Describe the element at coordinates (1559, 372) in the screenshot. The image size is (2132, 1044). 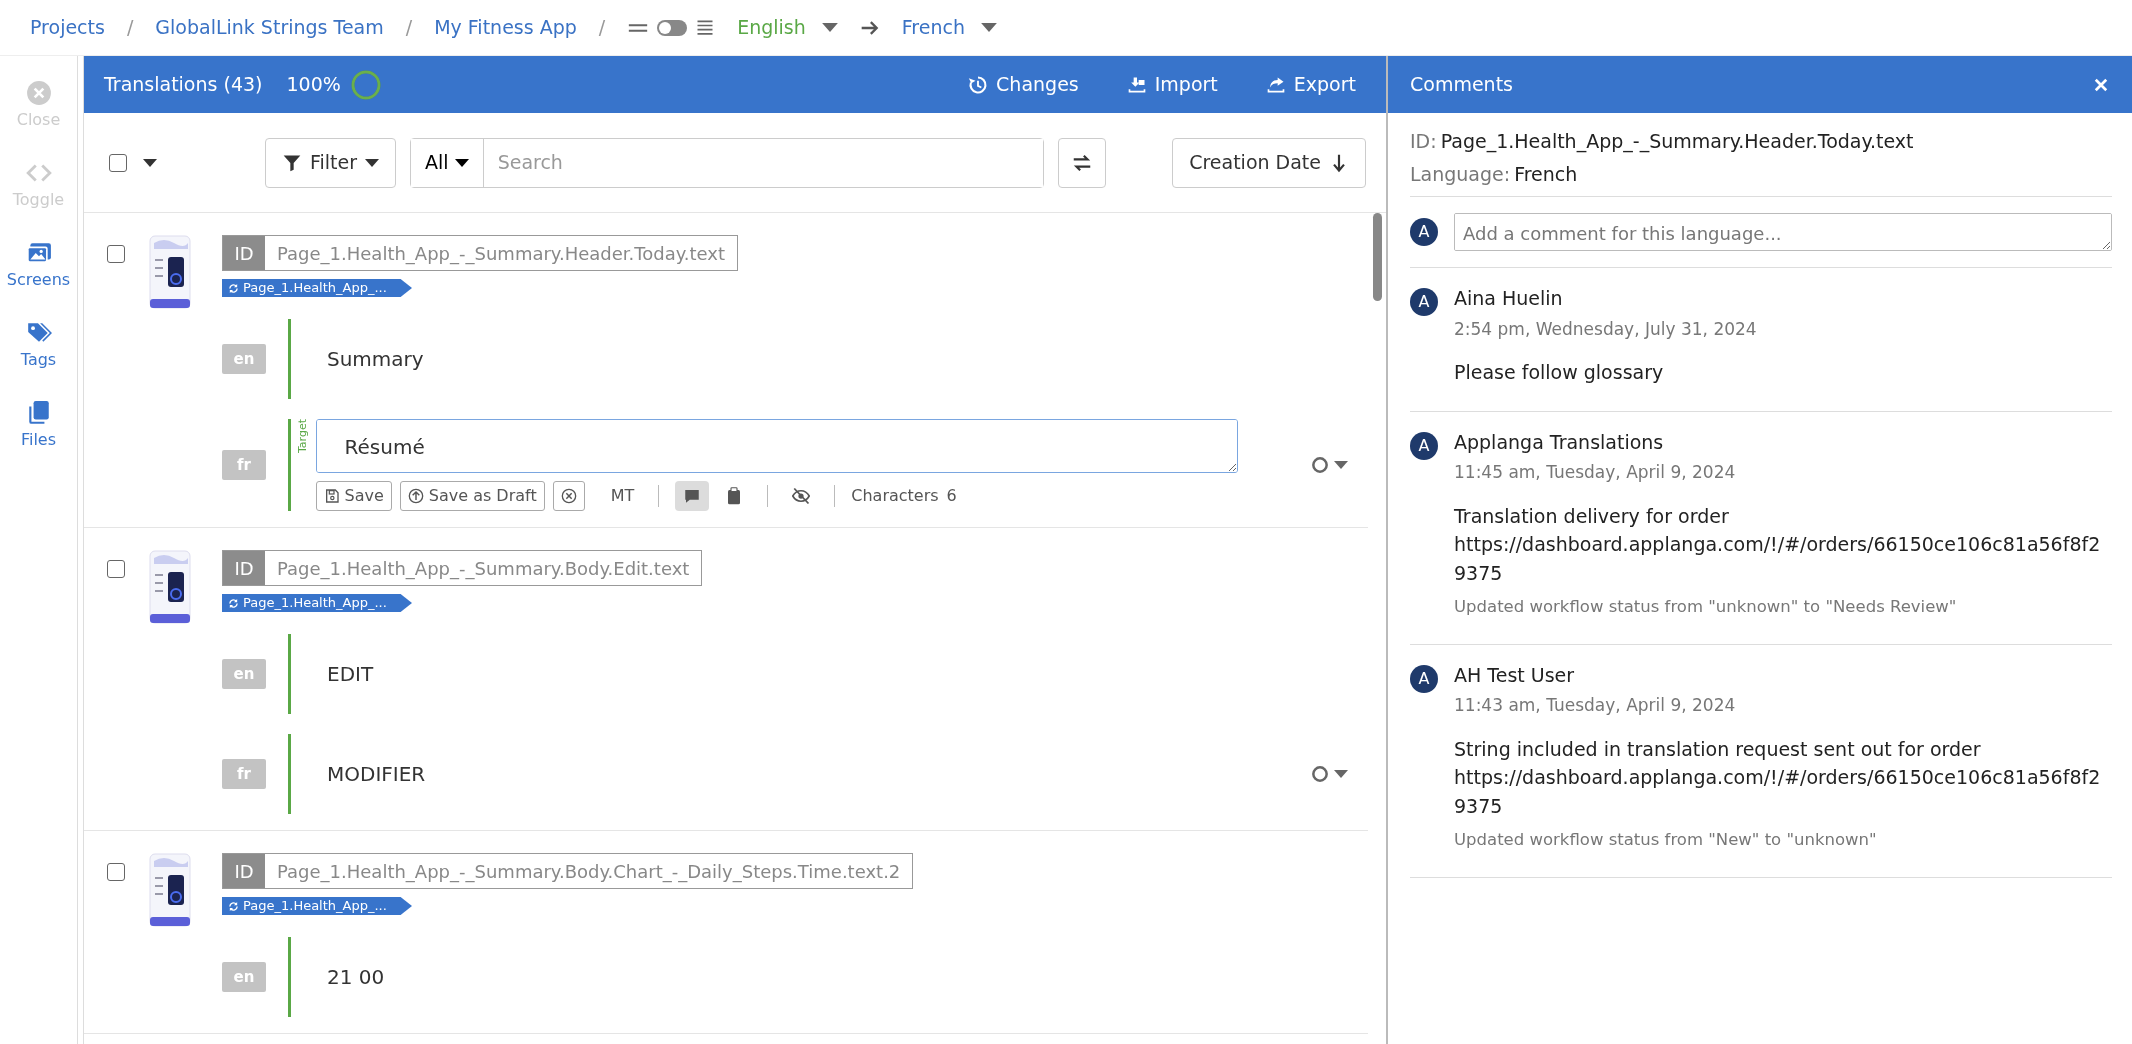
I see `comment-text: Please follow glossary` at that location.